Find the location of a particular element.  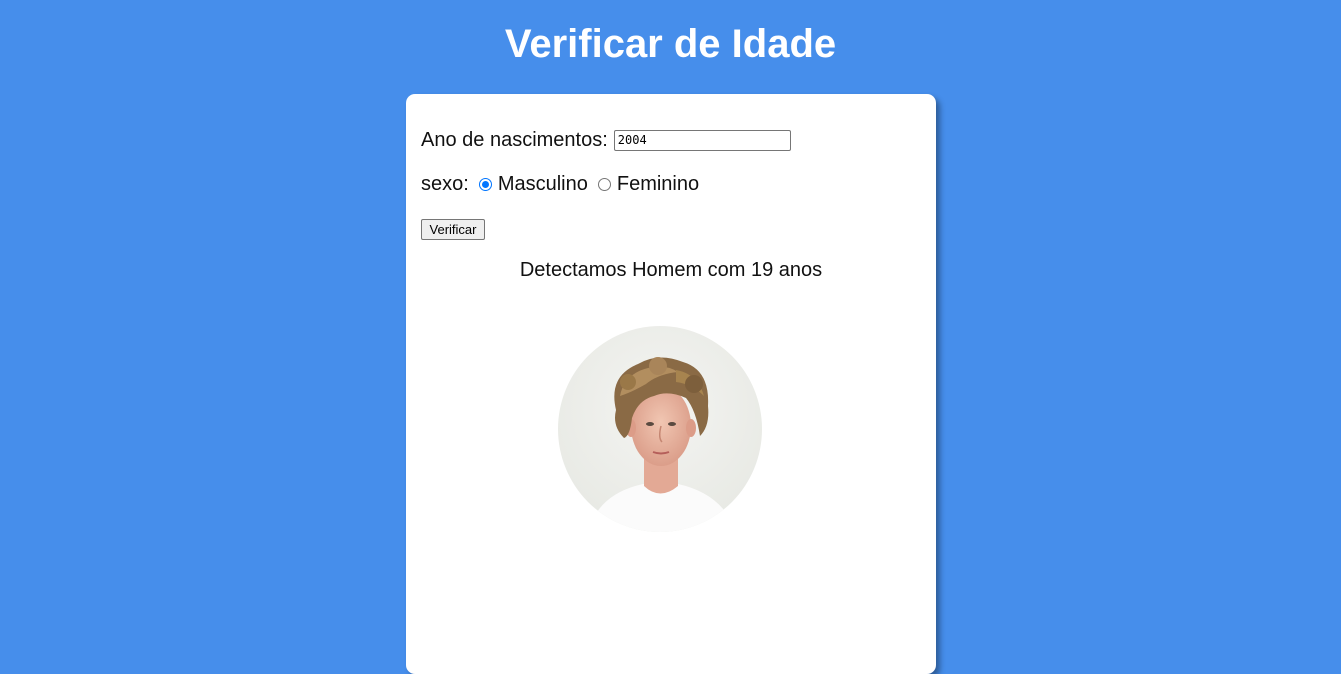

sex-label: sexo: is located at coordinates (445, 183).